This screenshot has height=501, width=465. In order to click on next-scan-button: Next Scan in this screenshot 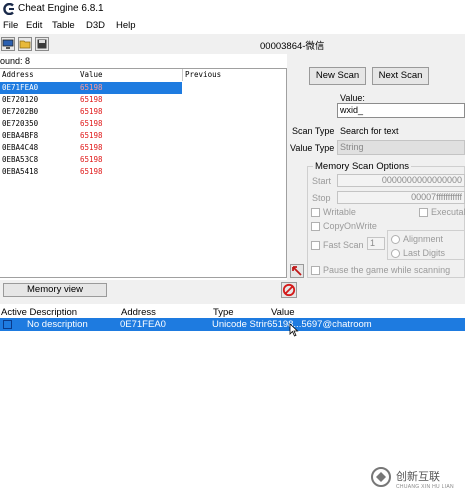, I will do `click(400, 76)`.